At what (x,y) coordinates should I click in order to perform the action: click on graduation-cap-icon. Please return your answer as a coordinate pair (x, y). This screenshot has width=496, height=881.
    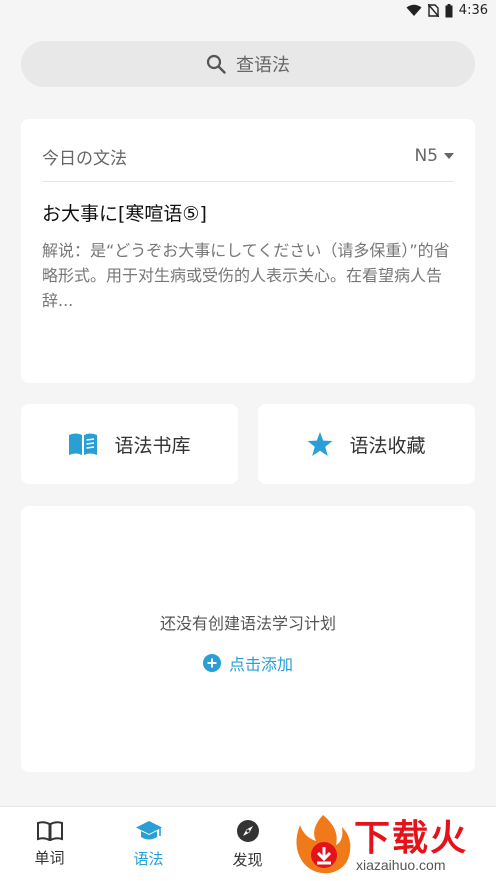
    Looking at the image, I should click on (148, 829).